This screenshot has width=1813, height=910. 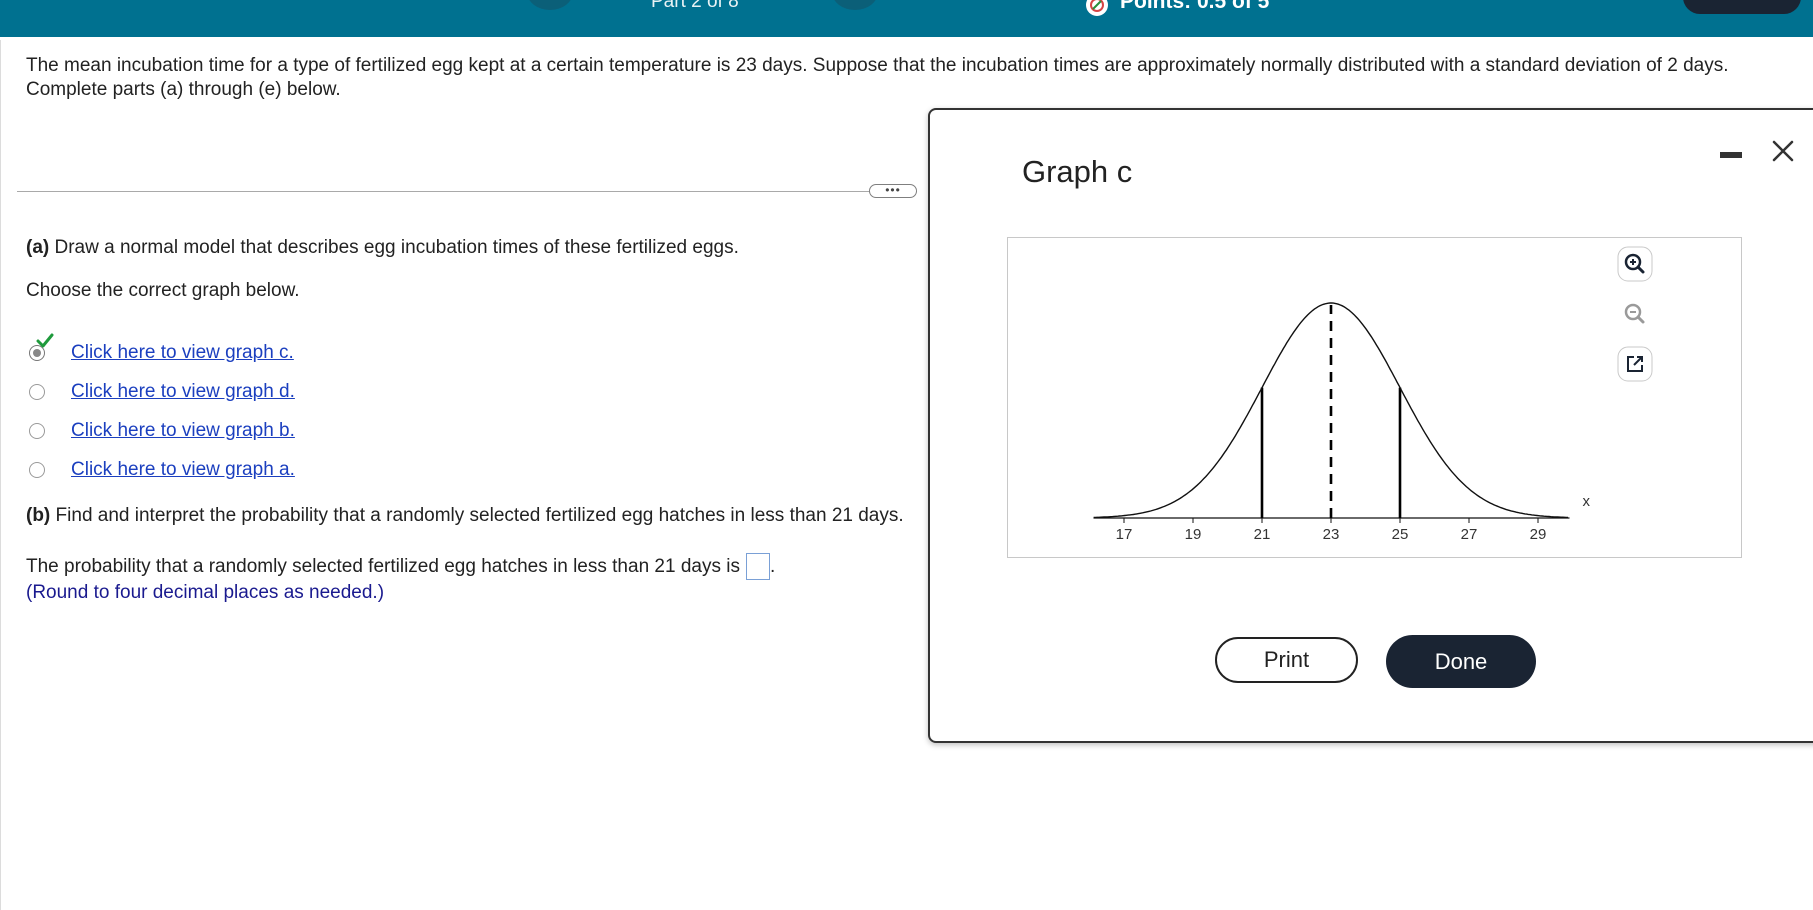 I want to click on option-graph-b: Click here to view graph b., so click(x=160, y=430).